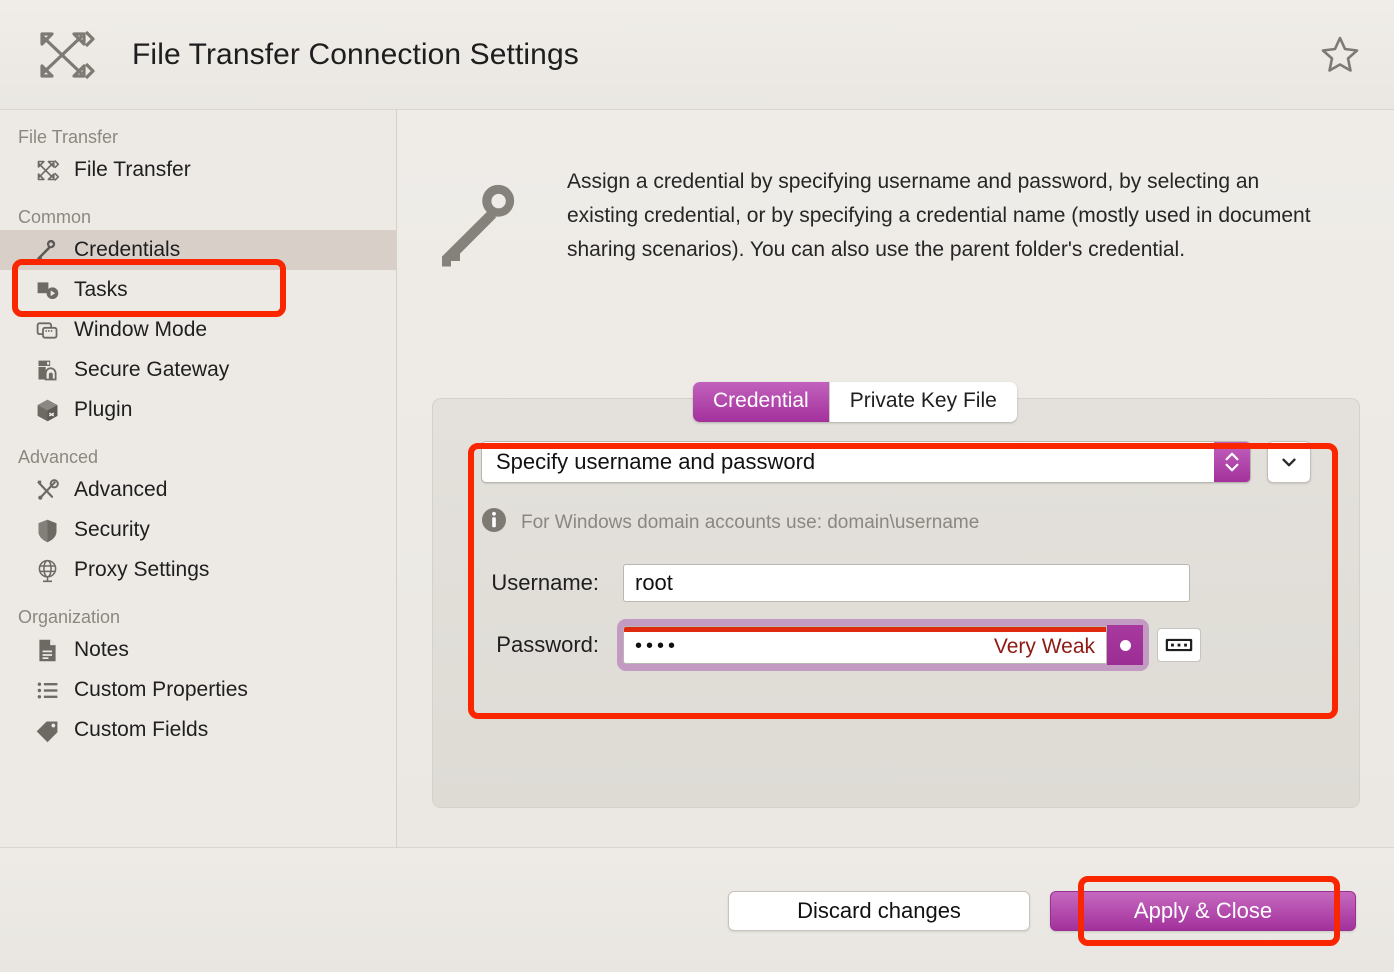  Describe the element at coordinates (547, 644) in the screenshot. I see `password-label: Password:` at that location.